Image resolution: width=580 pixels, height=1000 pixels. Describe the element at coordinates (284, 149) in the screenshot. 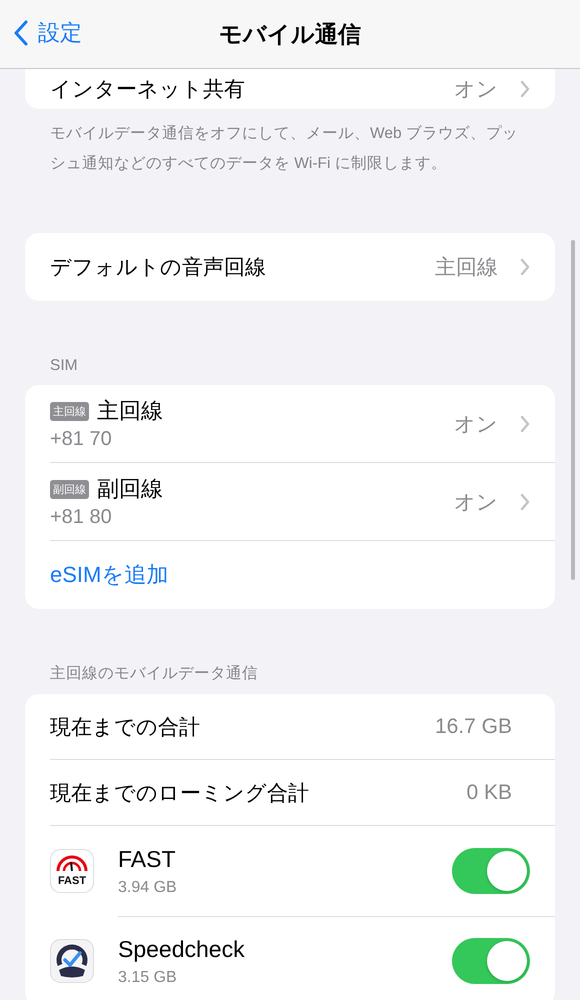

I see `footer-note: モバイルデータ通信をオフにして、メール、Web ブラウズ、プッシュ通知などのすべてのデータを Wi-Fi に制限します。` at that location.